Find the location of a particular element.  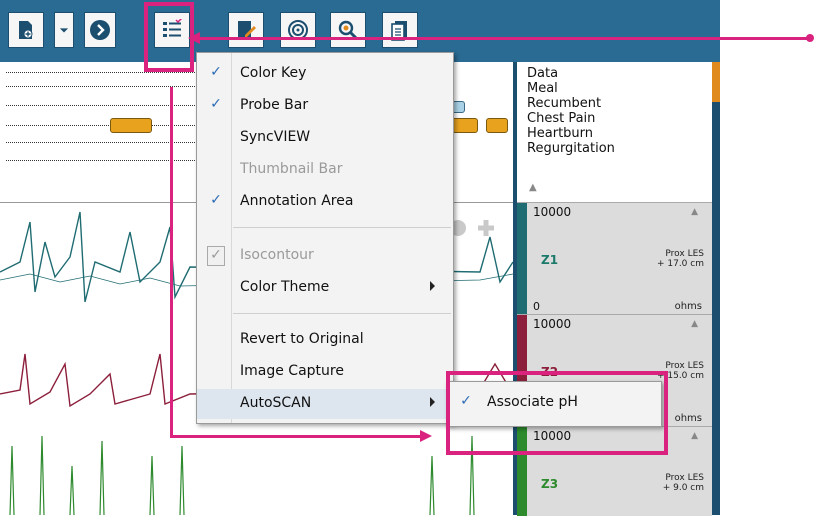

clipboard-button is located at coordinates (400, 30).